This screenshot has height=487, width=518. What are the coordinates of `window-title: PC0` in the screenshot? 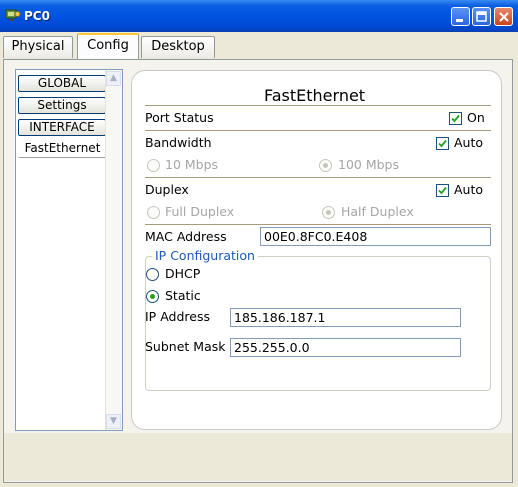 It's located at (37, 16).